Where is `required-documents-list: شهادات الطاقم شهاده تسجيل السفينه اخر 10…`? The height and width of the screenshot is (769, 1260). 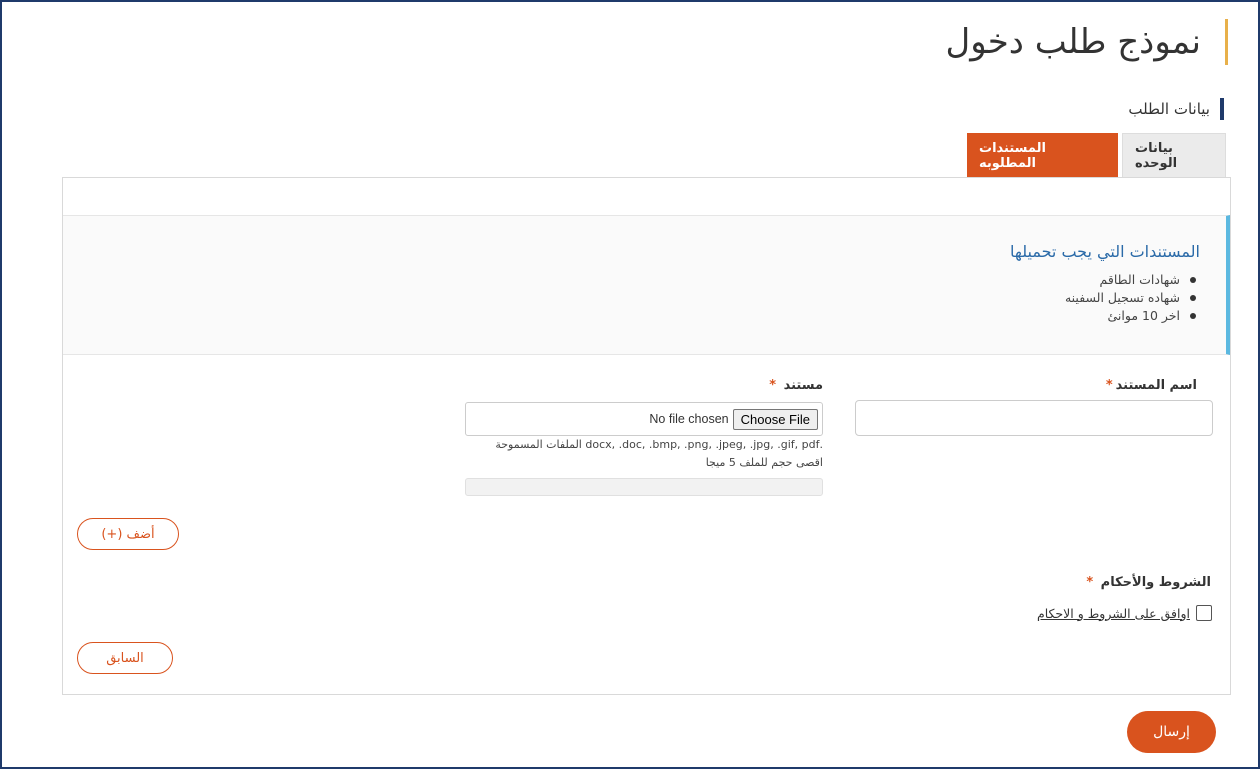 required-documents-list: شهادات الطاقم شهاده تسجيل السفينه اخر 10… is located at coordinates (631, 298).